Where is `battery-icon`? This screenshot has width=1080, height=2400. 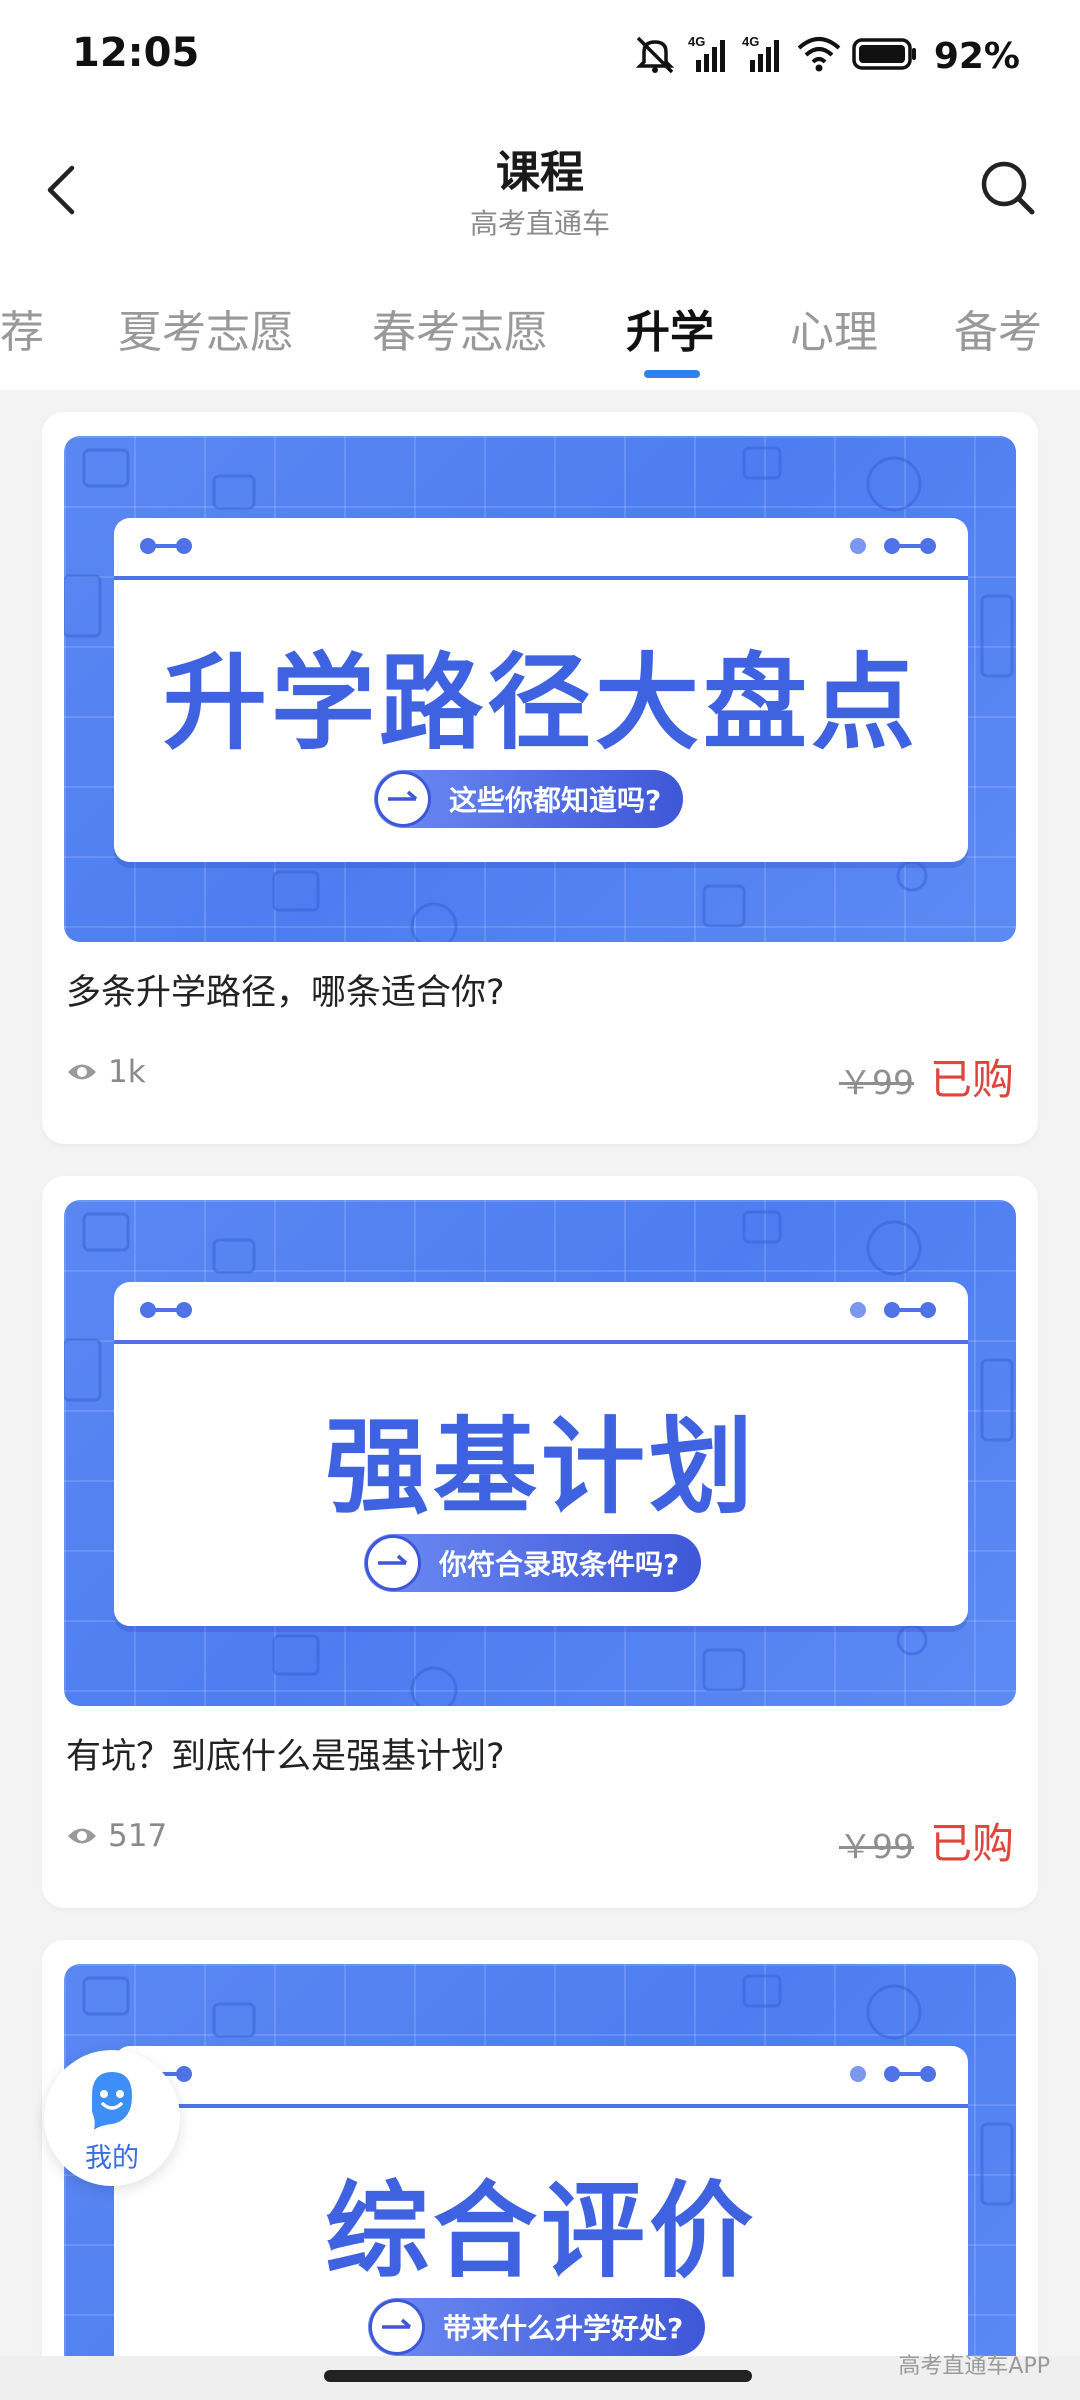 battery-icon is located at coordinates (885, 56).